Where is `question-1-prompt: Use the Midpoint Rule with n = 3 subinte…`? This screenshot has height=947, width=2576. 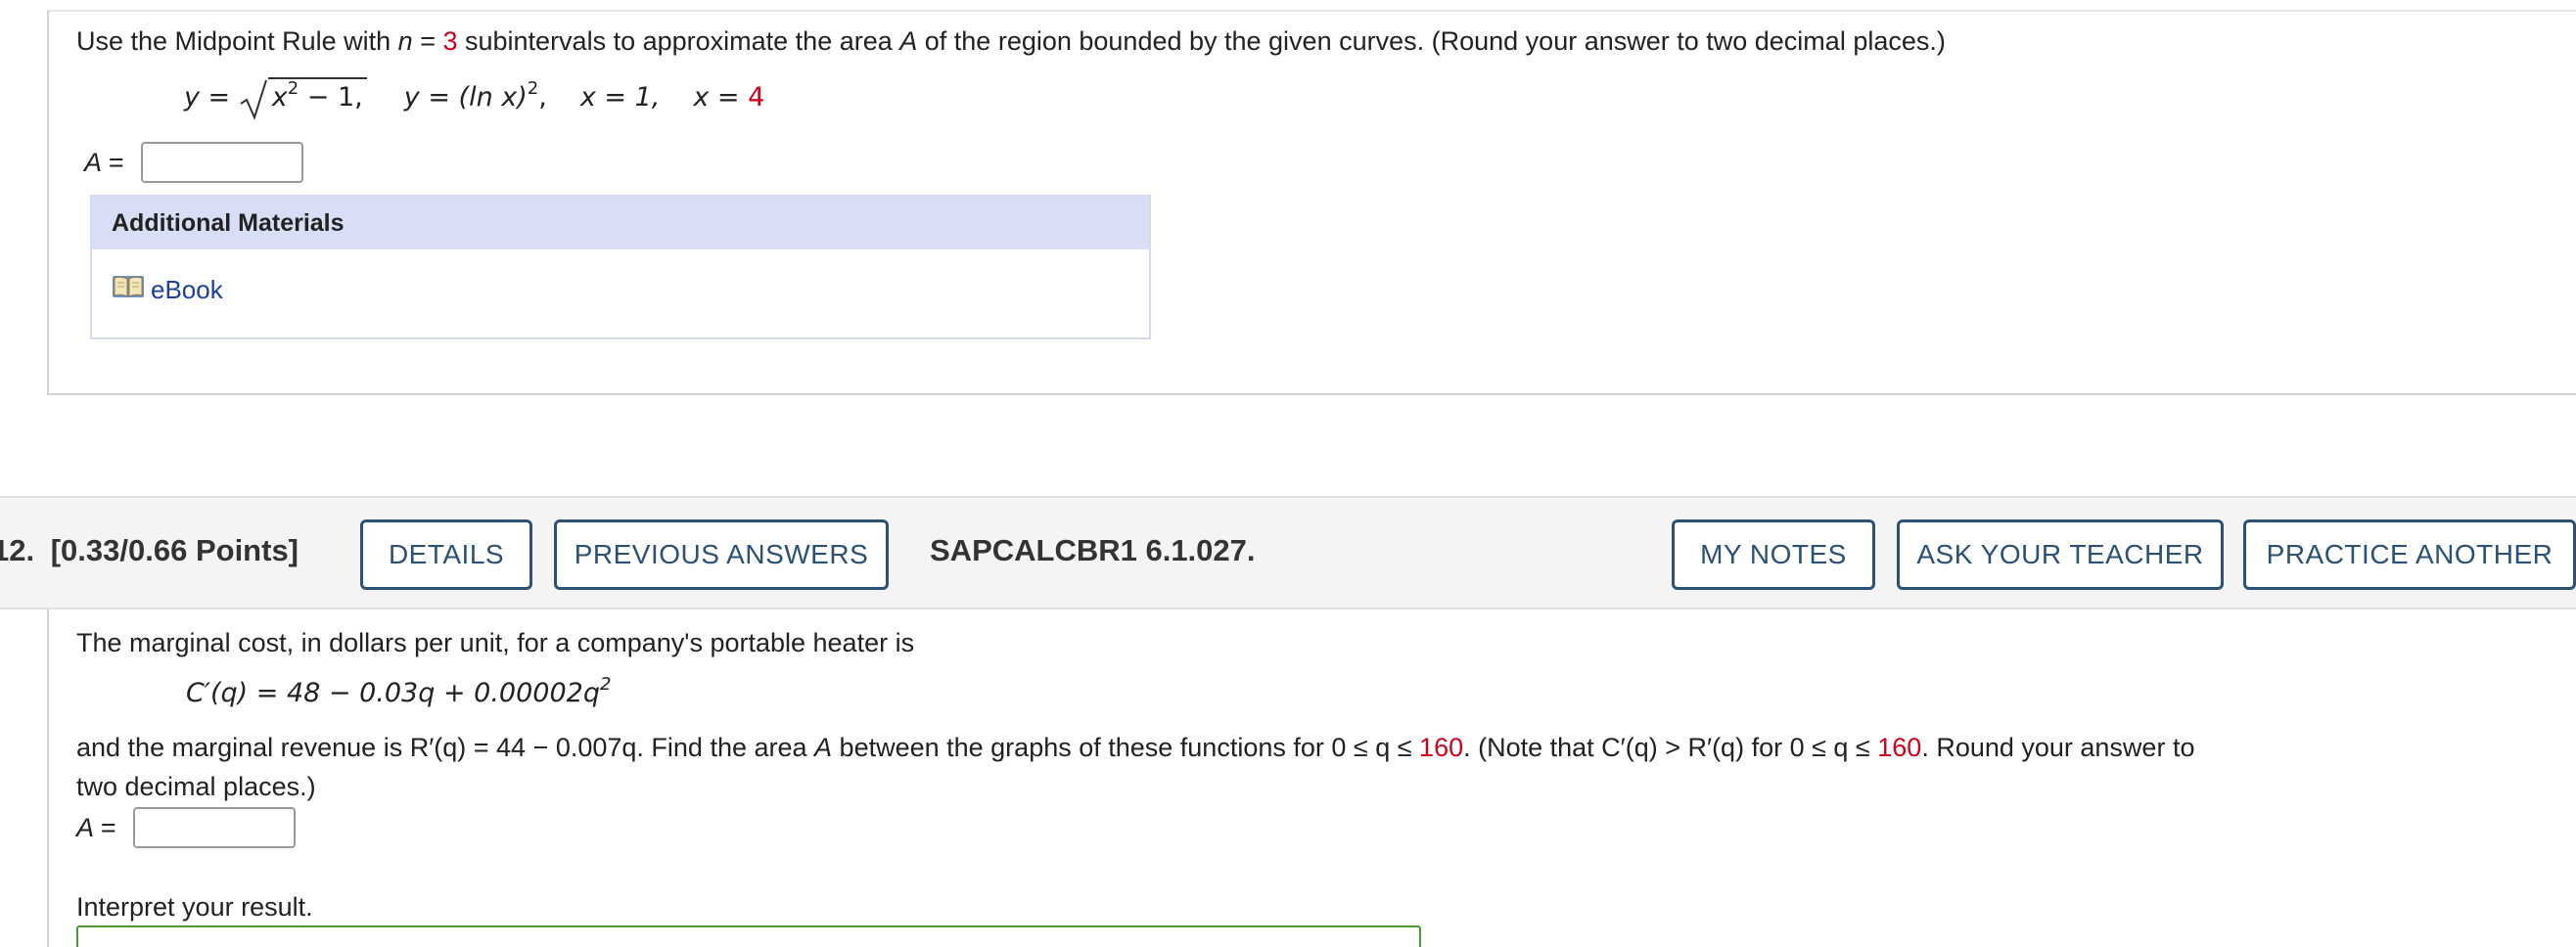 question-1-prompt: Use the Midpoint Rule with n = 3 subinte… is located at coordinates (1011, 41).